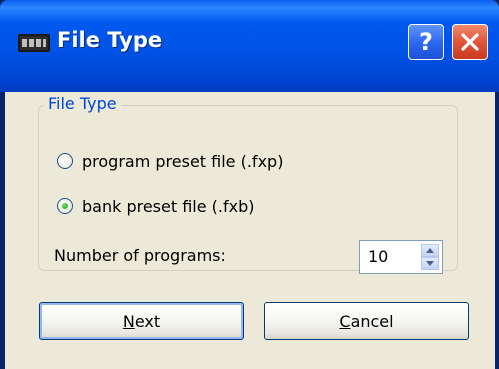 Image resolution: width=499 pixels, height=369 pixels. What do you see at coordinates (34, 43) in the screenshot?
I see `vst-plugin-icon` at bounding box center [34, 43].